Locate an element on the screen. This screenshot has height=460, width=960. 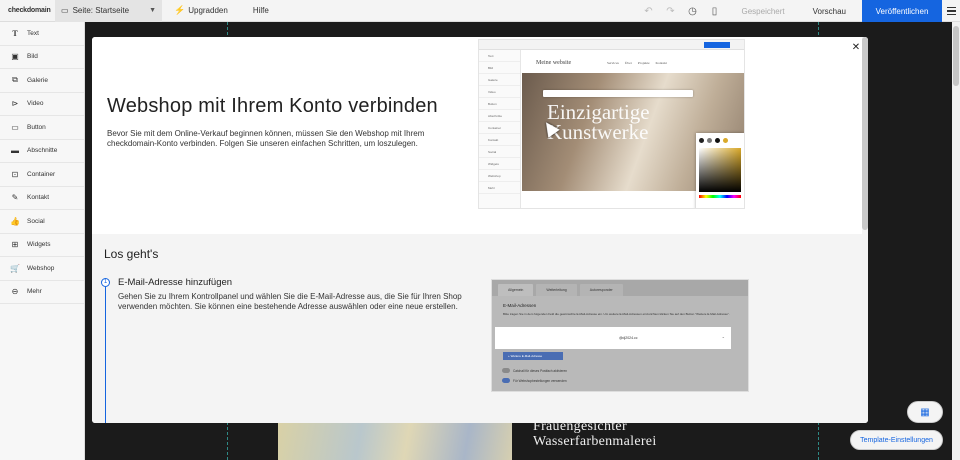
sidebar-item-gallery: ⧉ Galerie is located at coordinates (42, 81).